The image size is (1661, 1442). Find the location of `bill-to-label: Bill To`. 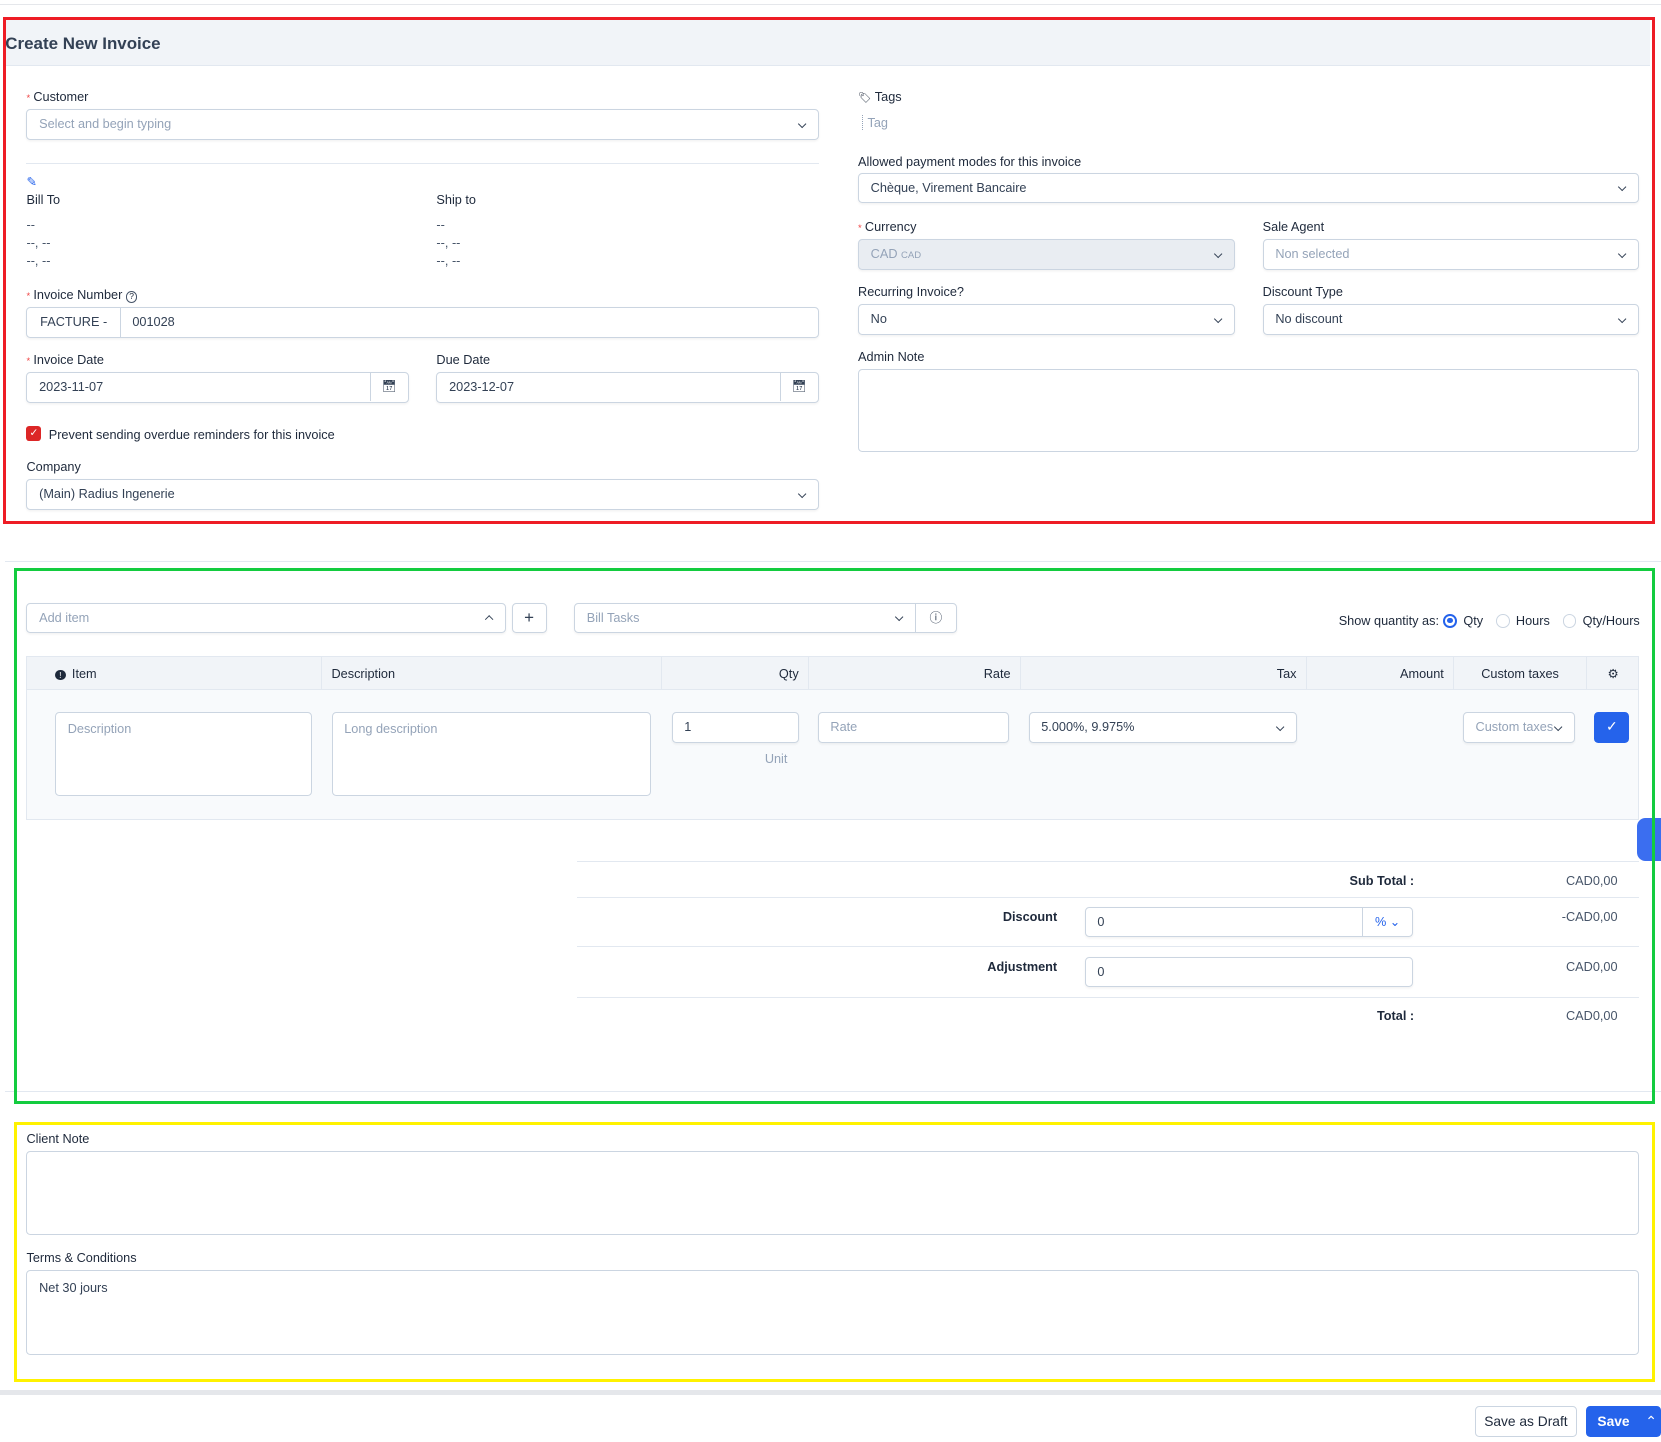

bill-to-label: Bill To is located at coordinates (43, 199).